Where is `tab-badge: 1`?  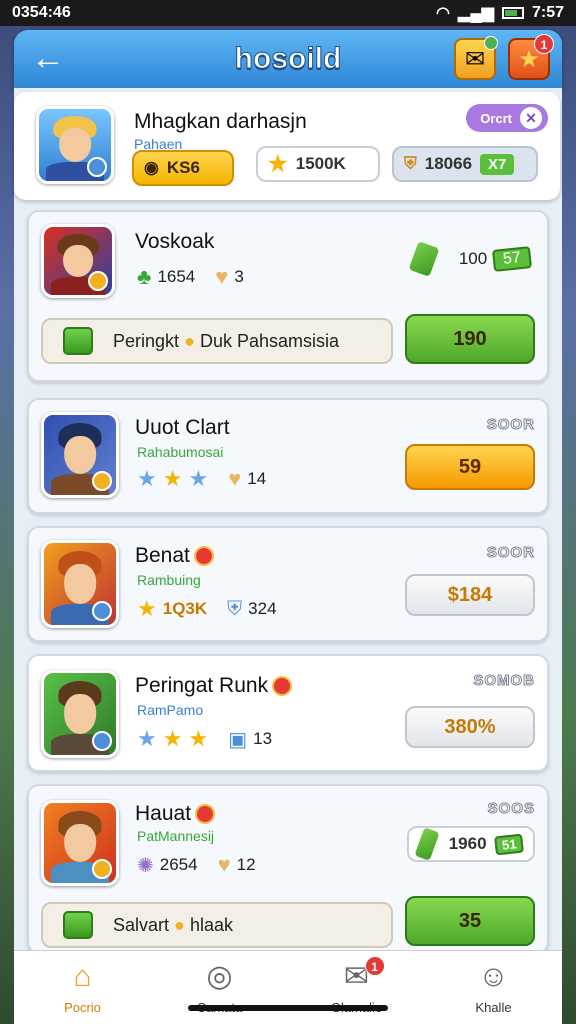
tab-badge: 1 is located at coordinates (374, 966).